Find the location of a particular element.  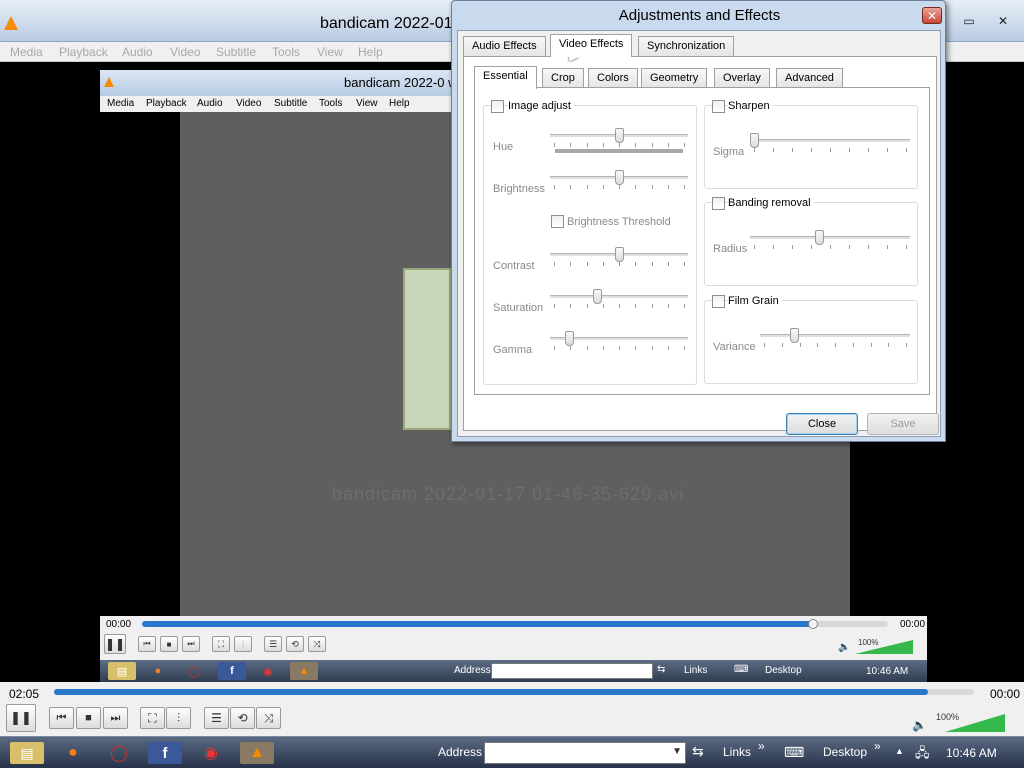

menu-playback: Playback is located at coordinates (83, 52).